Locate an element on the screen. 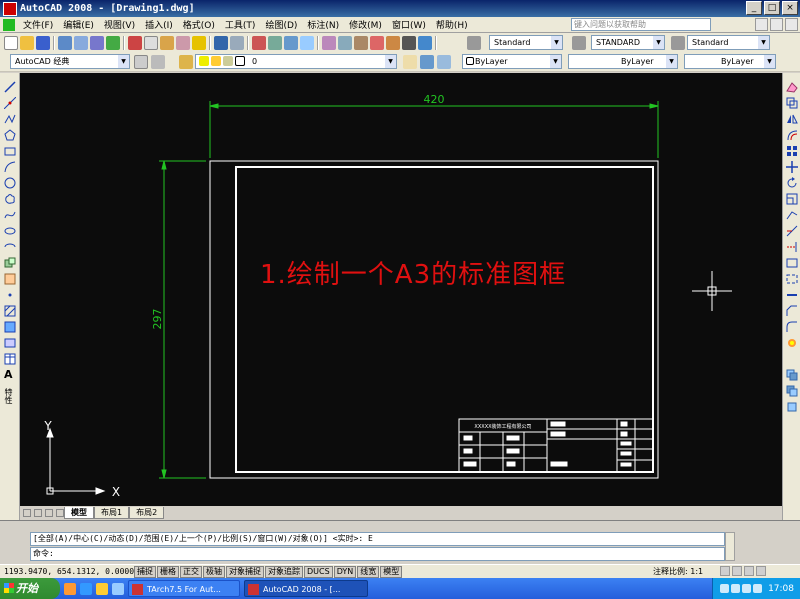 This screenshot has height=599, width=800. command-input: 命令: is located at coordinates (377, 554).